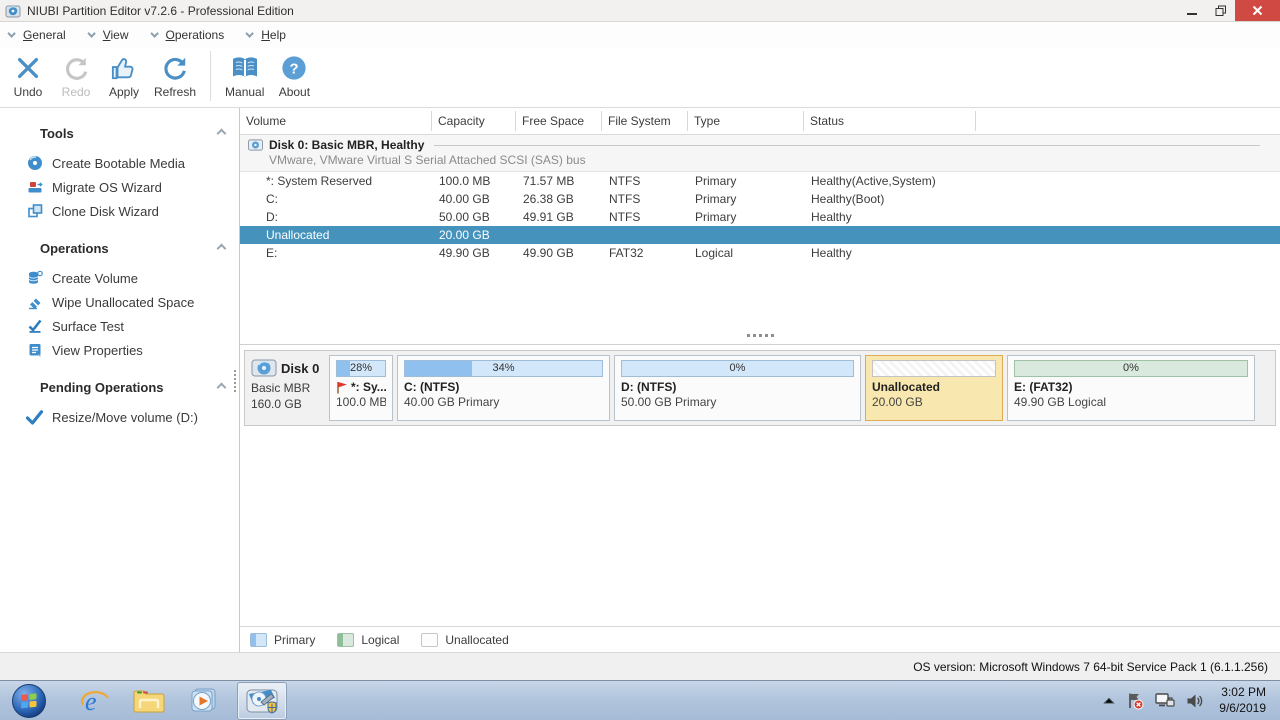  I want to click on check-icon, so click(34, 417).